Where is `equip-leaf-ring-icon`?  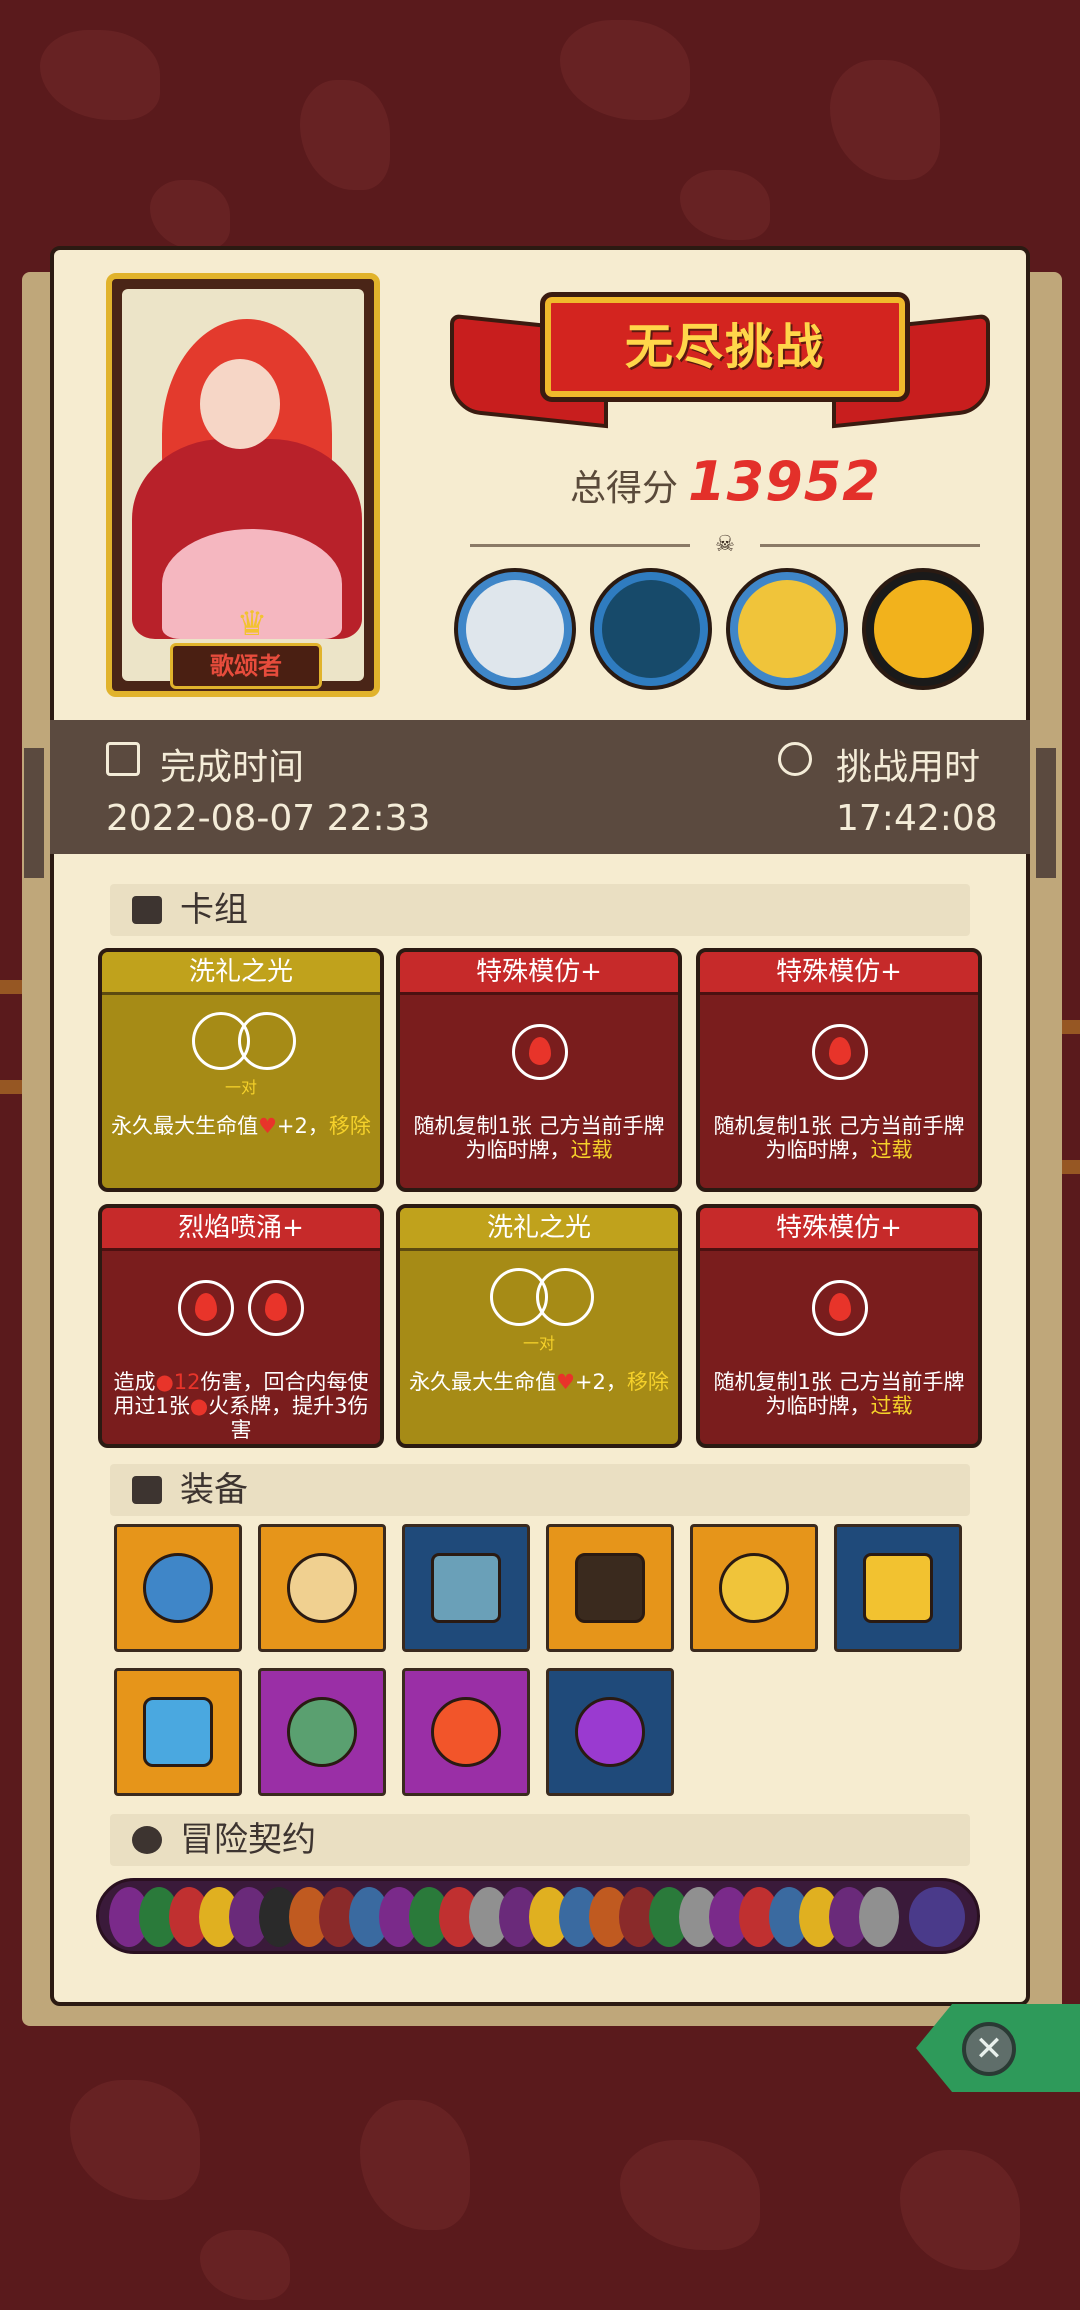
equip-leaf-ring-icon is located at coordinates (322, 1732).